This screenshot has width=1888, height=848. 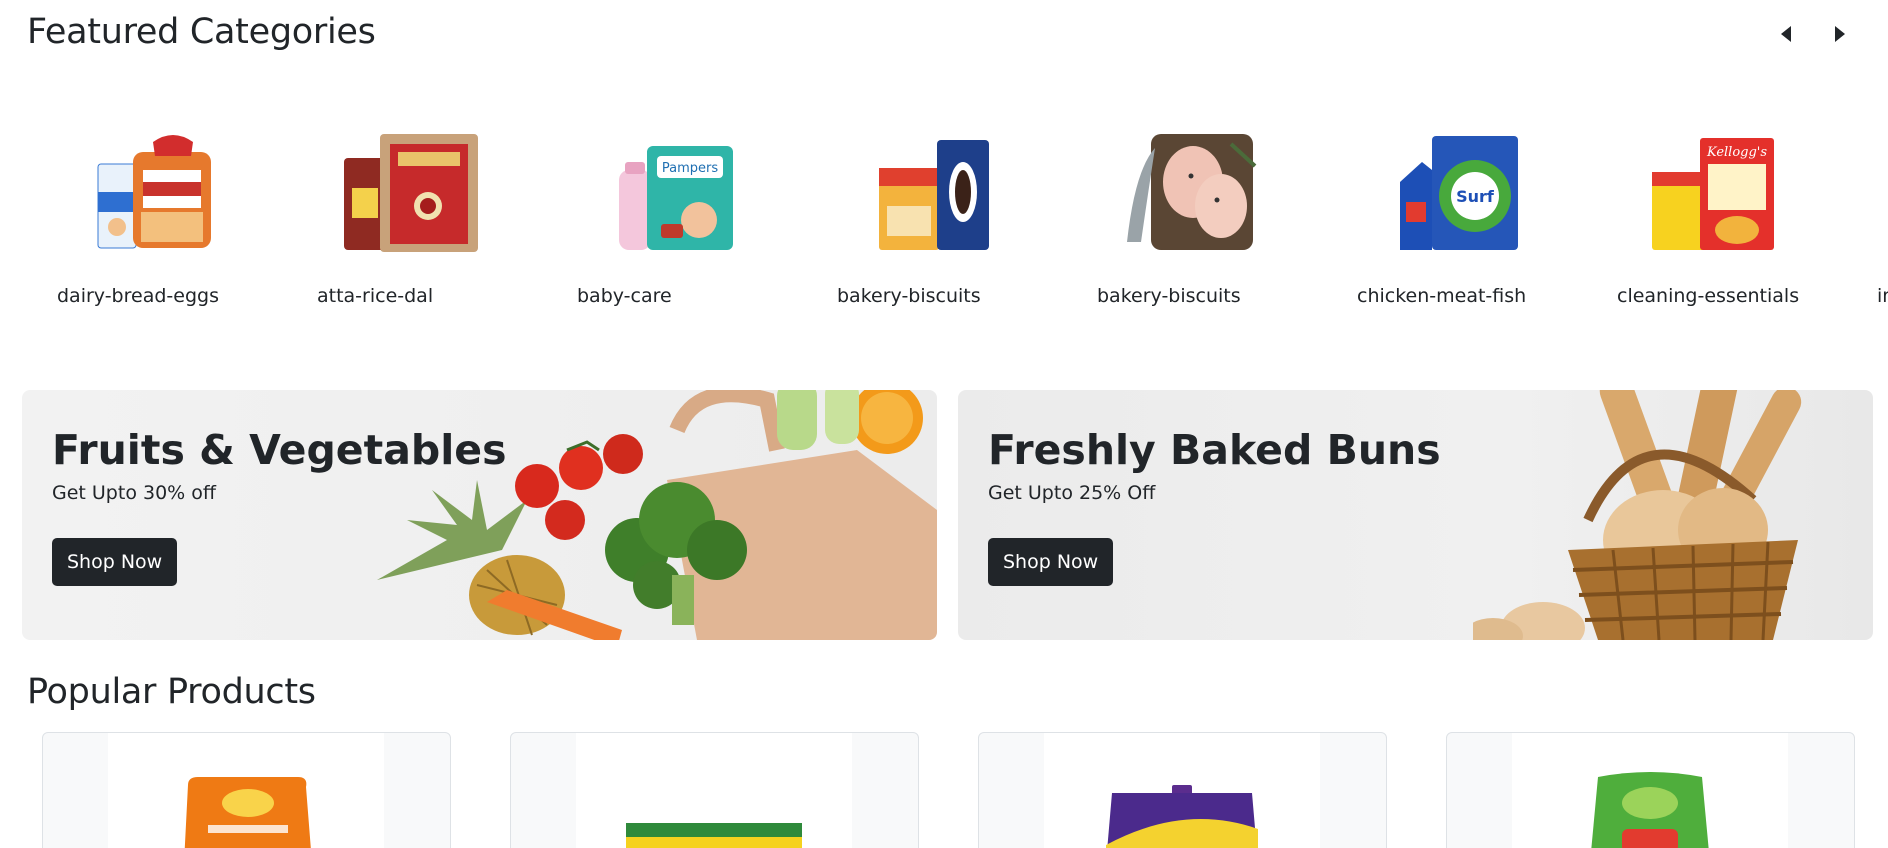 What do you see at coordinates (201, 32) in the screenshot?
I see `featured-categories-title: Featured Categories` at bounding box center [201, 32].